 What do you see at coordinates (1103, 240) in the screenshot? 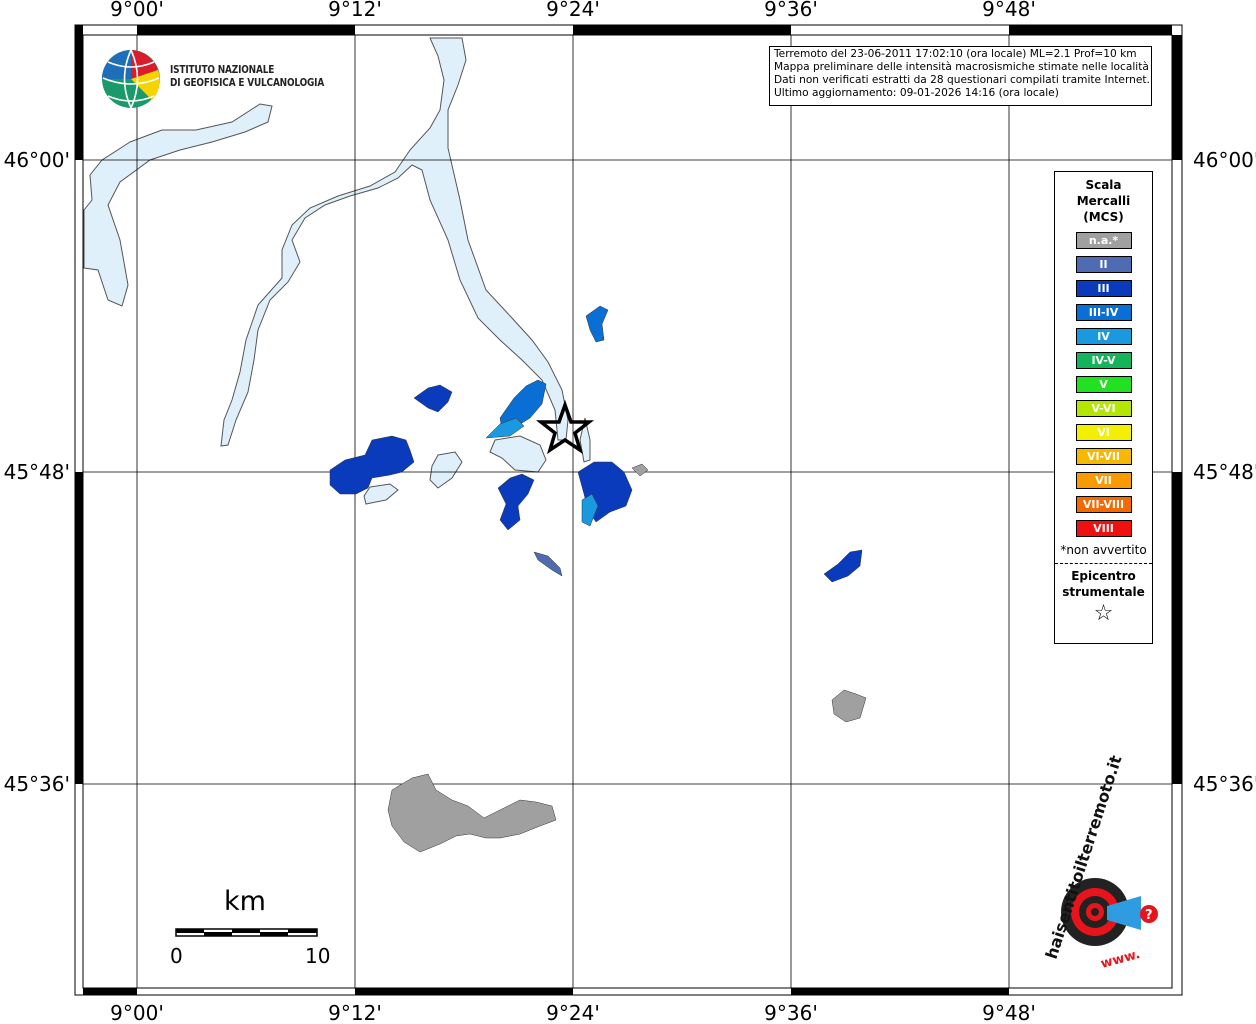
I see `legend-item: n.a.*` at bounding box center [1103, 240].